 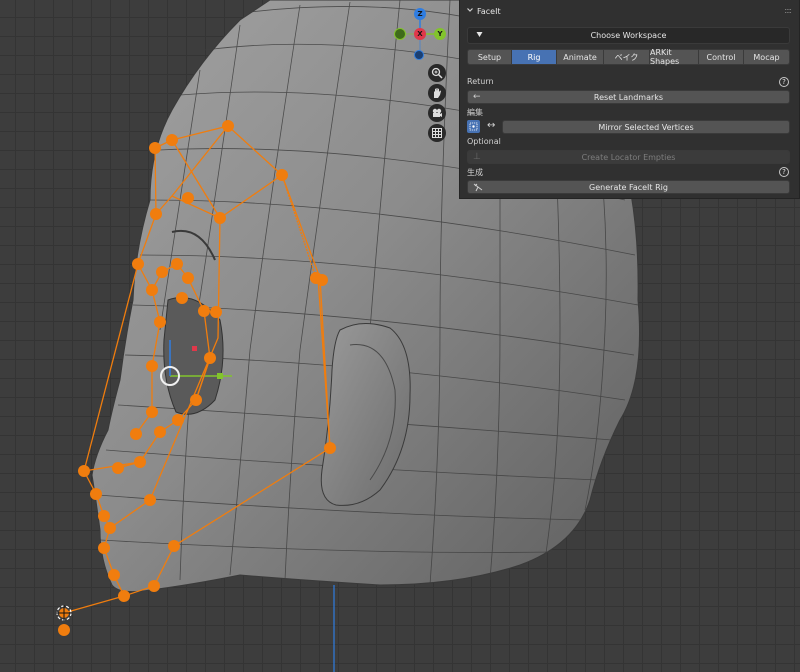 I want to click on gizmo-z-axis: Z, so click(x=420, y=14).